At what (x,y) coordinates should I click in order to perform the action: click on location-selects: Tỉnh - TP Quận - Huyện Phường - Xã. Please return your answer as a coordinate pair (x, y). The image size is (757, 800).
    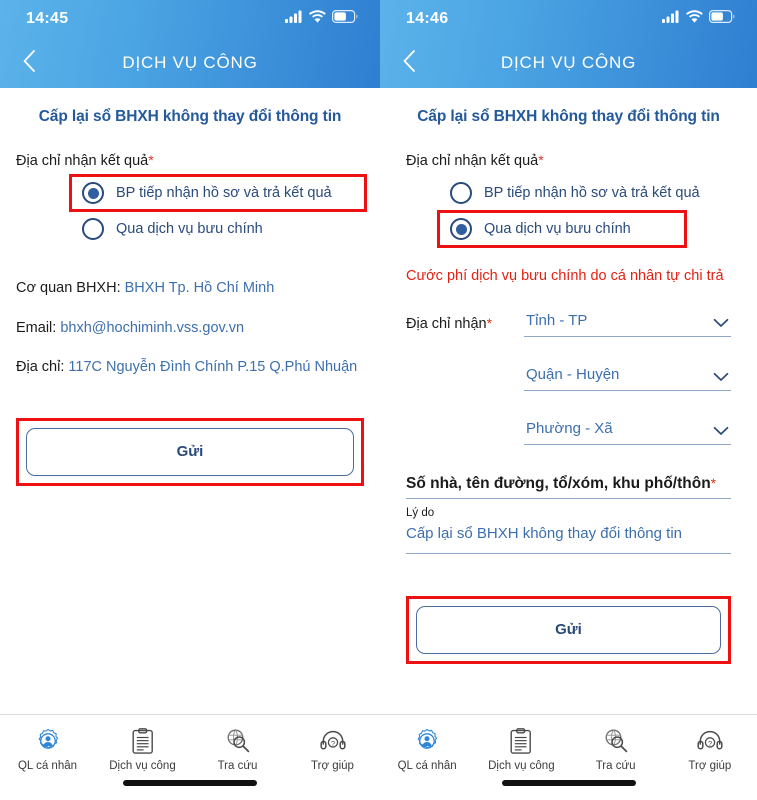
    Looking at the image, I should click on (627, 377).